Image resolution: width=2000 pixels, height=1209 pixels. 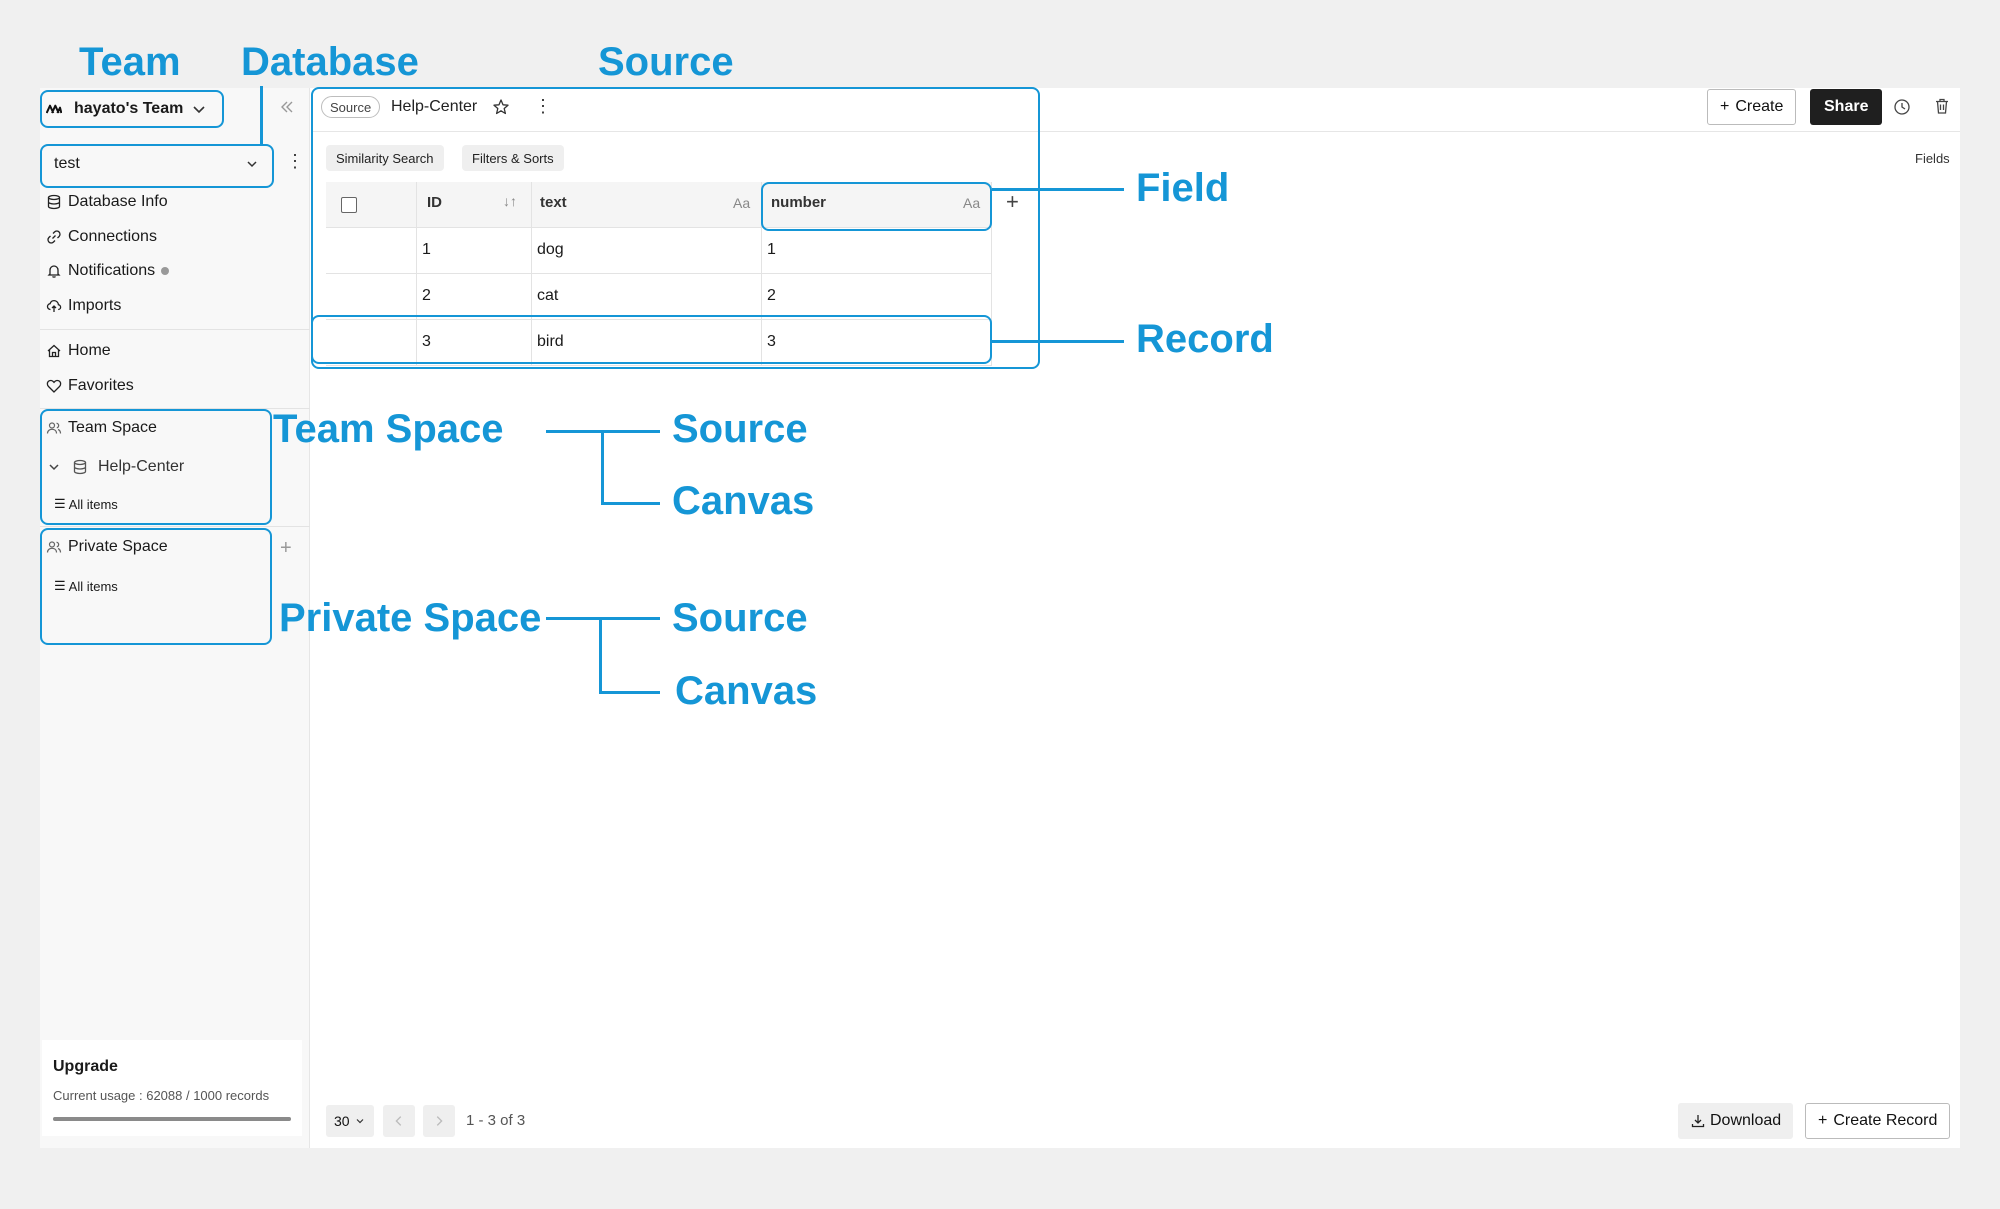 I want to click on sidebar-item-label: Connections, so click(x=112, y=236).